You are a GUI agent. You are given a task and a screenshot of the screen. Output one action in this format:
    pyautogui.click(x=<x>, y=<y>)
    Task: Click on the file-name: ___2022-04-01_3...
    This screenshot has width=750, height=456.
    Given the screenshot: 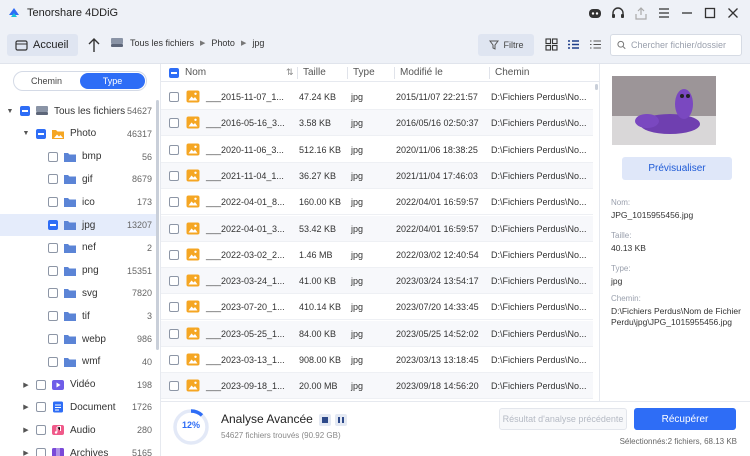 What is the action you would take?
    pyautogui.click(x=245, y=228)
    